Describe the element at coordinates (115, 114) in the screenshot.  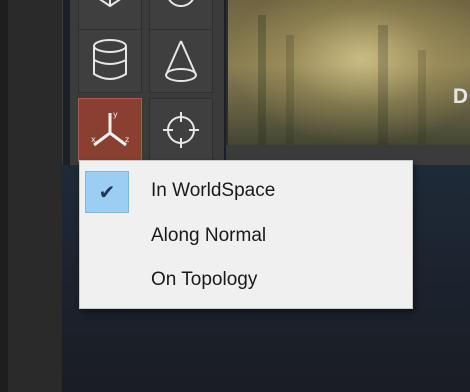
I see `svg-text: y` at that location.